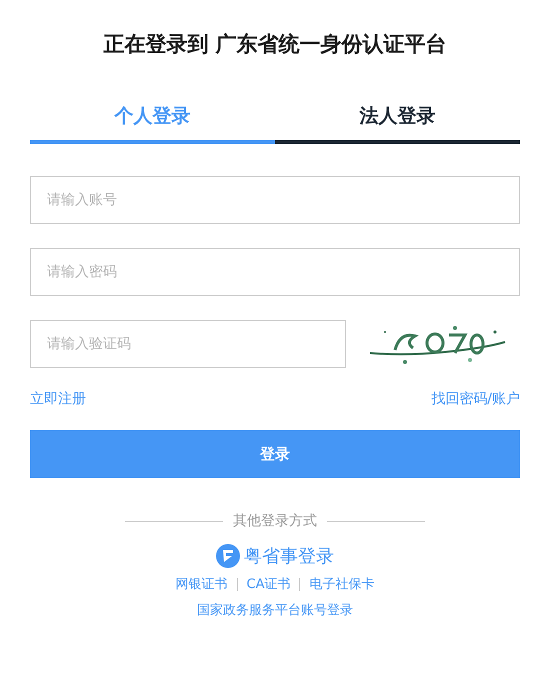 The image size is (544, 681). I want to click on login-method-link: CA证书, so click(268, 584).